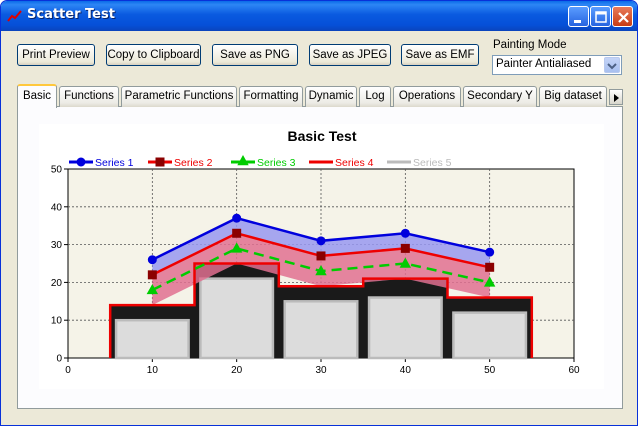 Image resolution: width=638 pixels, height=426 pixels. I want to click on tab-big-dataset: Big dataset, so click(573, 96).